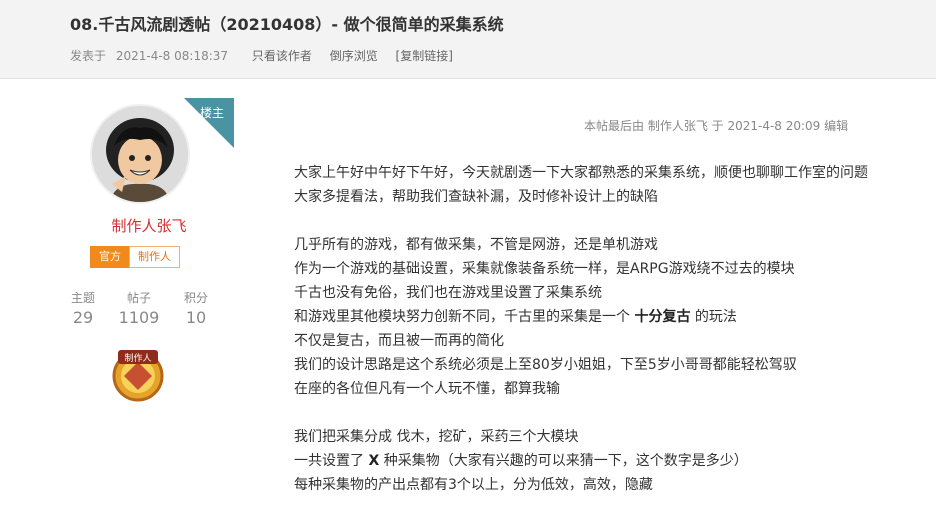 The height and width of the screenshot is (509, 936). Describe the element at coordinates (110, 257) in the screenshot. I see `badge-official: 官方` at that location.